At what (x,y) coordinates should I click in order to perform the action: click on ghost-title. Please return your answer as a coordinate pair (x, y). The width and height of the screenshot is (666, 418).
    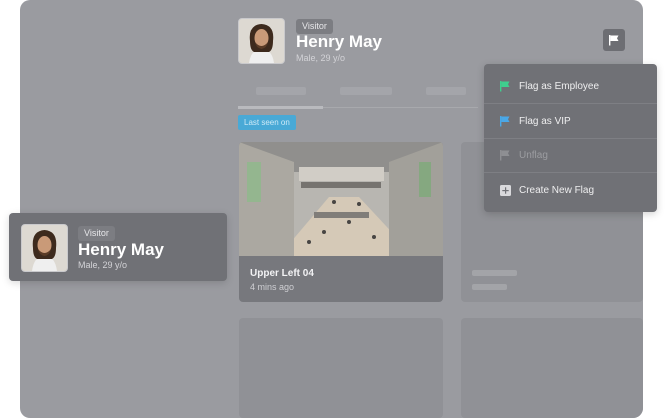
    Looking at the image, I should click on (494, 273).